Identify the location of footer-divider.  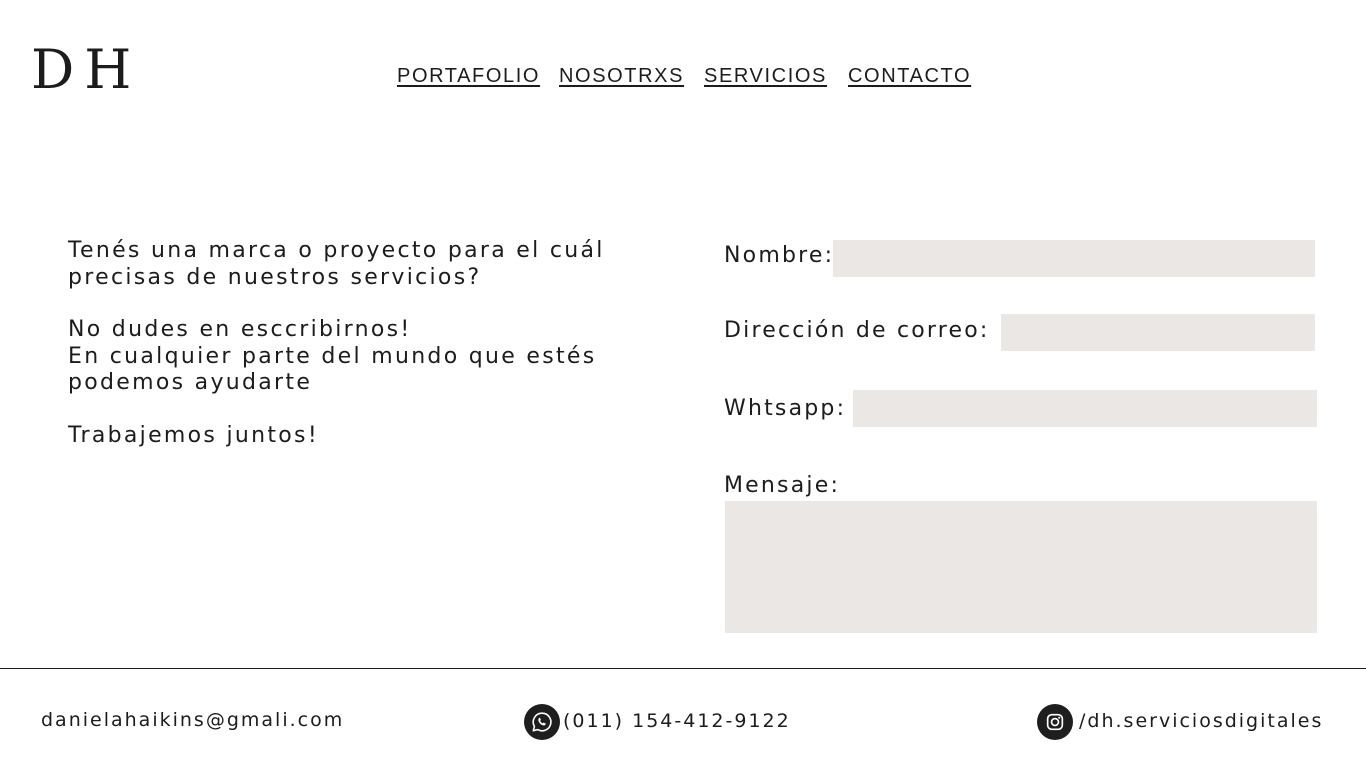
(683, 668).